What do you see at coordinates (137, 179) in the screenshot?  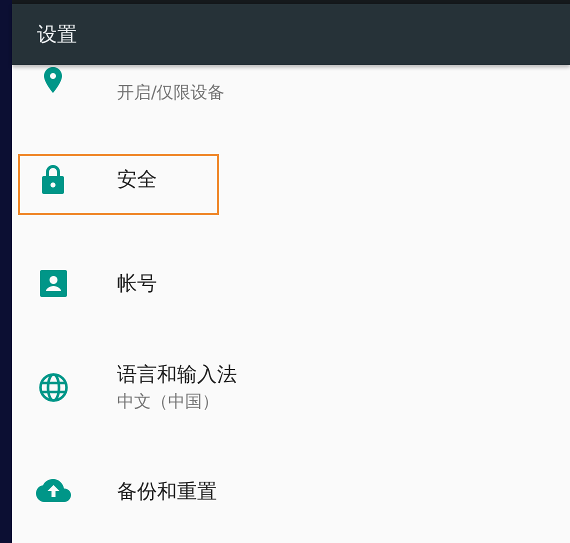 I see `item-title: 安全` at bounding box center [137, 179].